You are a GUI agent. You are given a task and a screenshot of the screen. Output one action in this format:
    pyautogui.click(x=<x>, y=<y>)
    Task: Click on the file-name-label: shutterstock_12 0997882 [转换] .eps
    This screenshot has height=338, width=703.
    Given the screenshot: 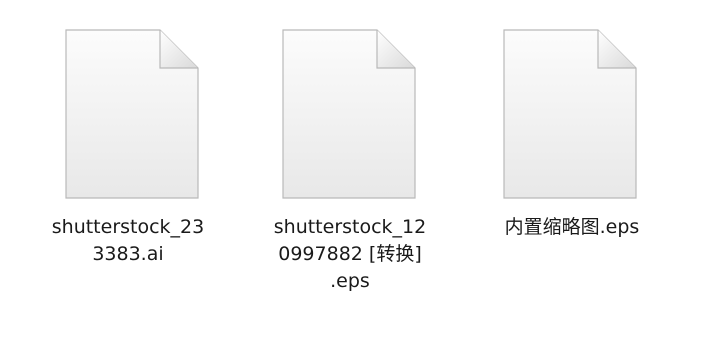 What is the action you would take?
    pyautogui.click(x=350, y=254)
    